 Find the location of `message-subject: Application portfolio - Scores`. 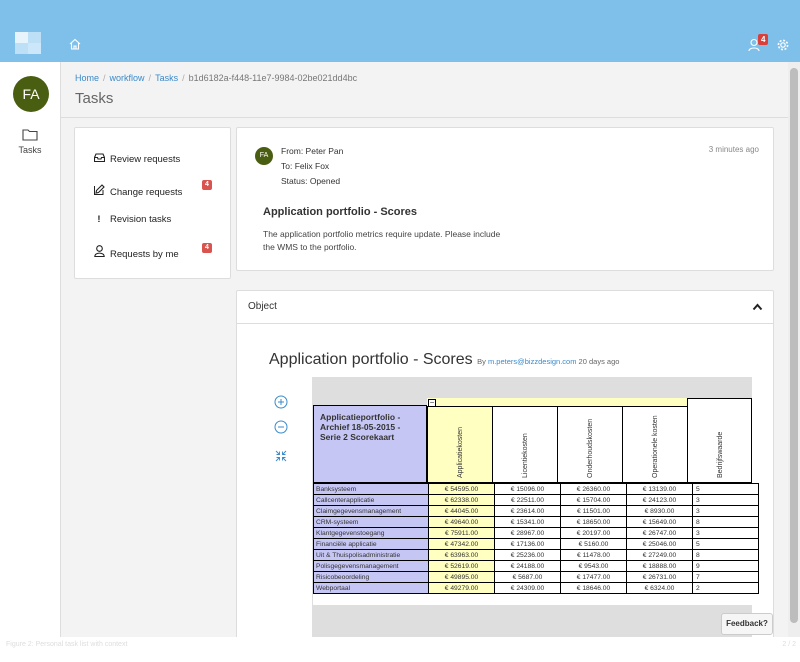

message-subject: Application portfolio - Scores is located at coordinates (340, 212).